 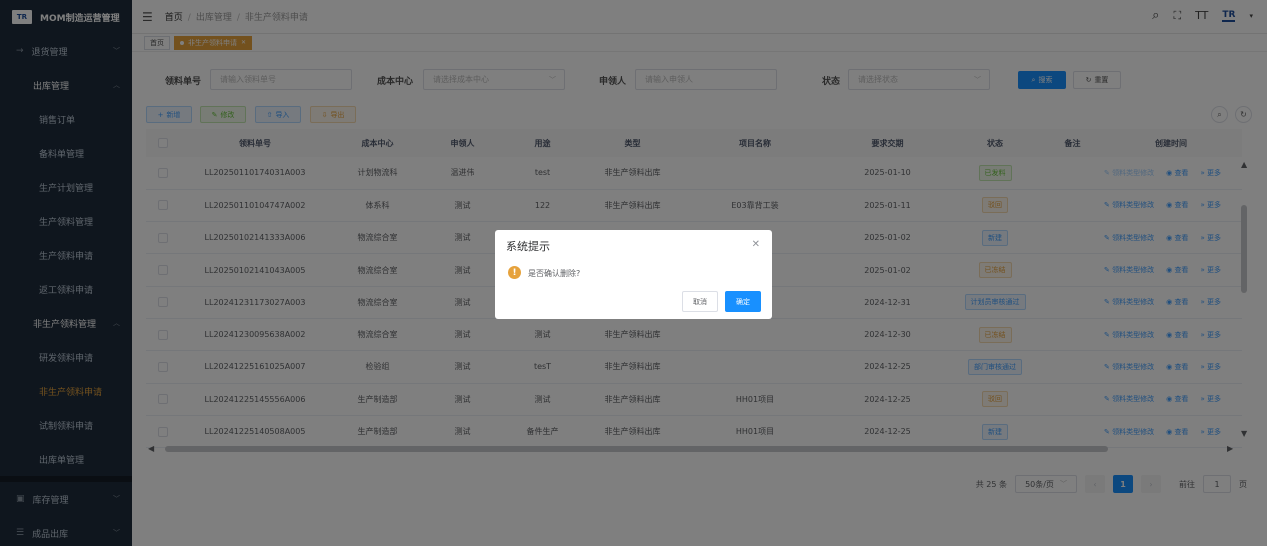 What do you see at coordinates (514, 272) in the screenshot?
I see `warning-icon: !` at bounding box center [514, 272].